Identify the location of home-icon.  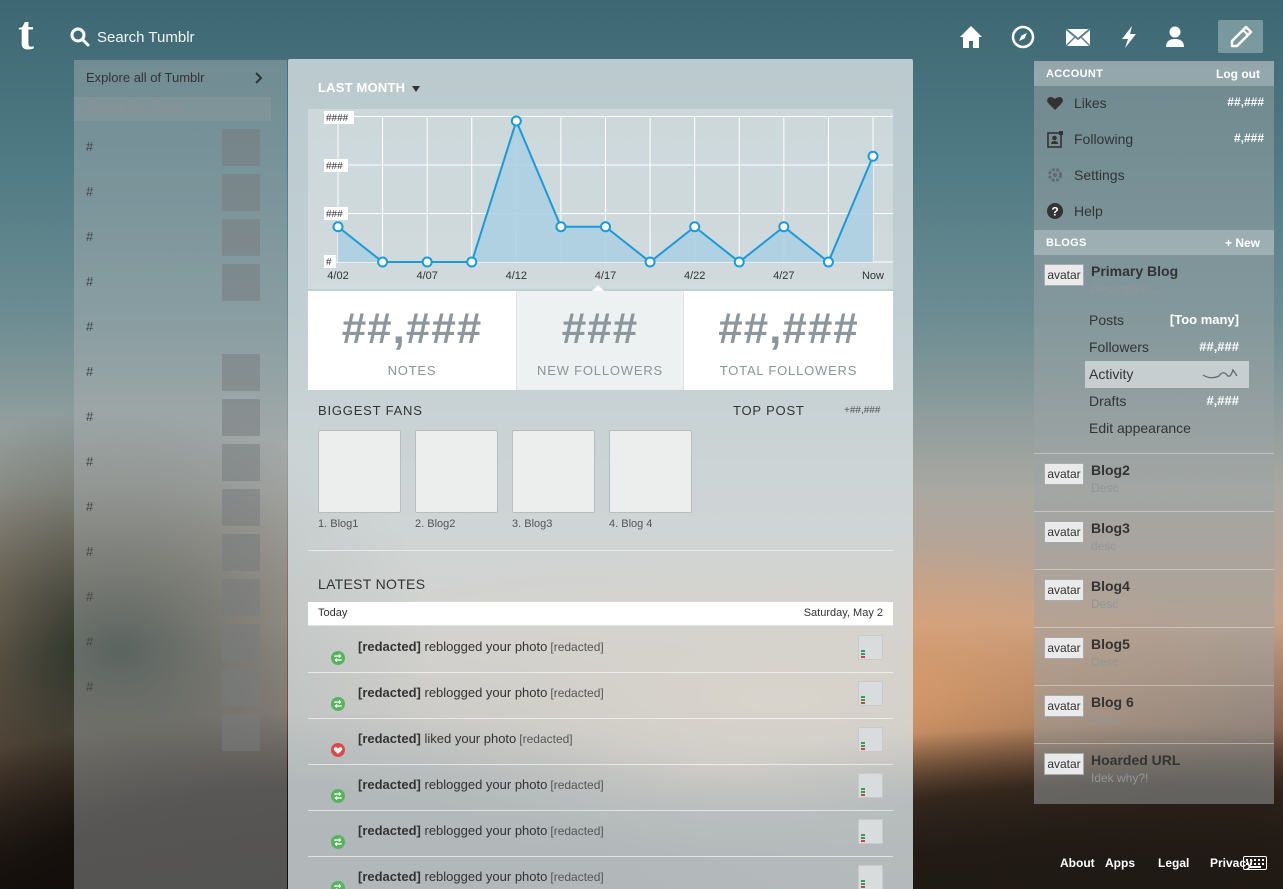
(971, 37).